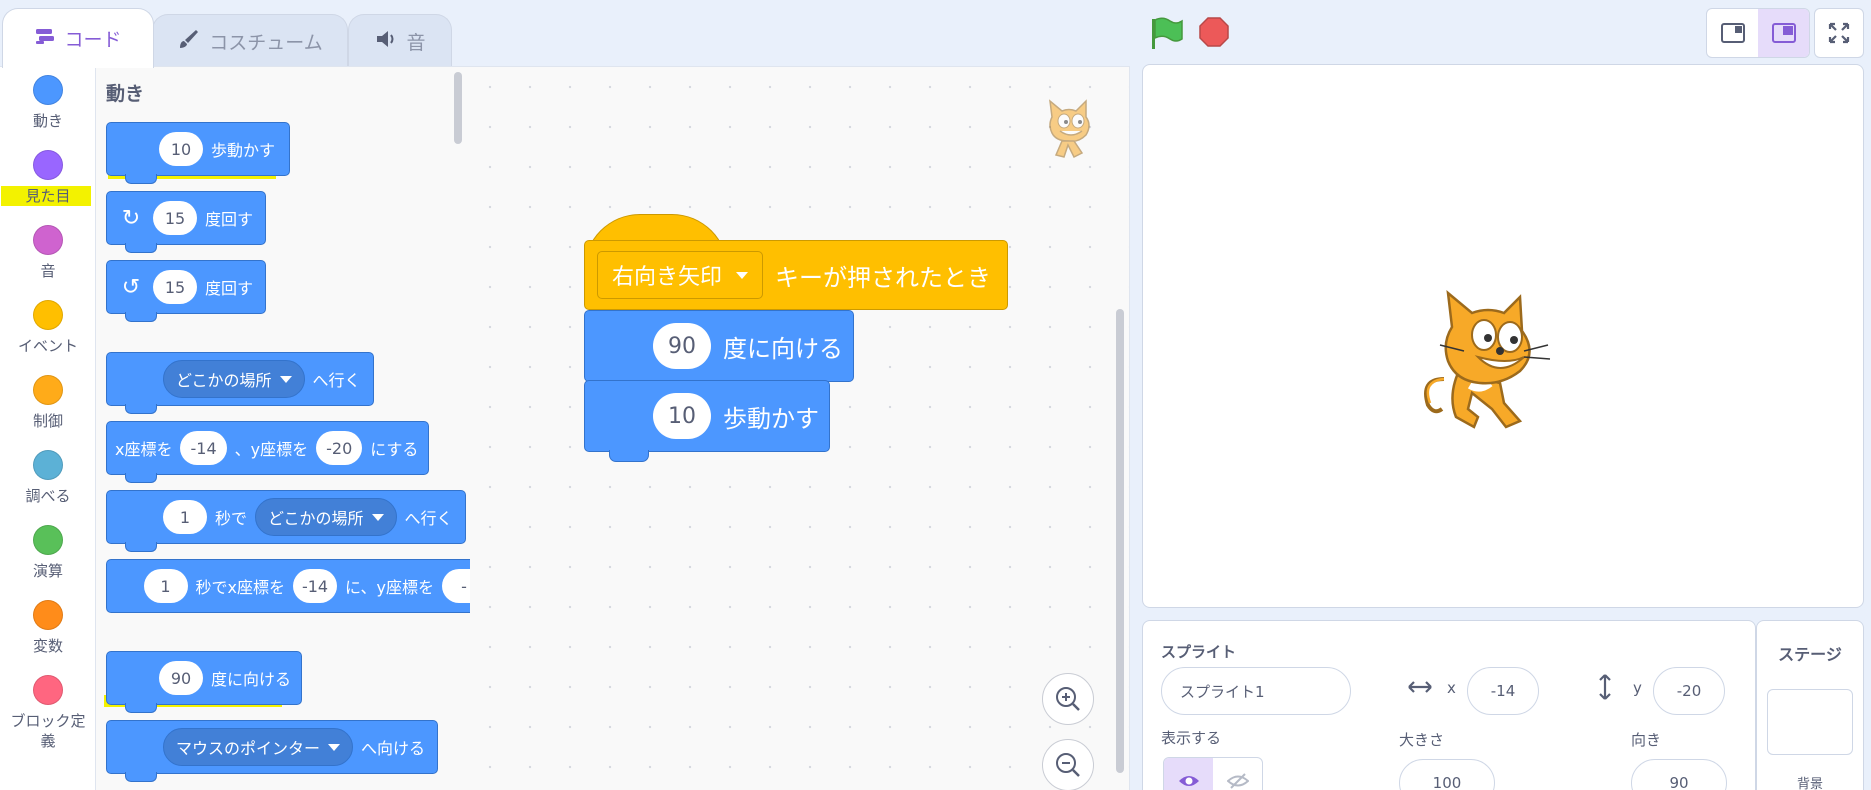 This screenshot has height=790, width=1871. Describe the element at coordinates (458, 108) in the screenshot. I see `palette-scrollbar` at that location.